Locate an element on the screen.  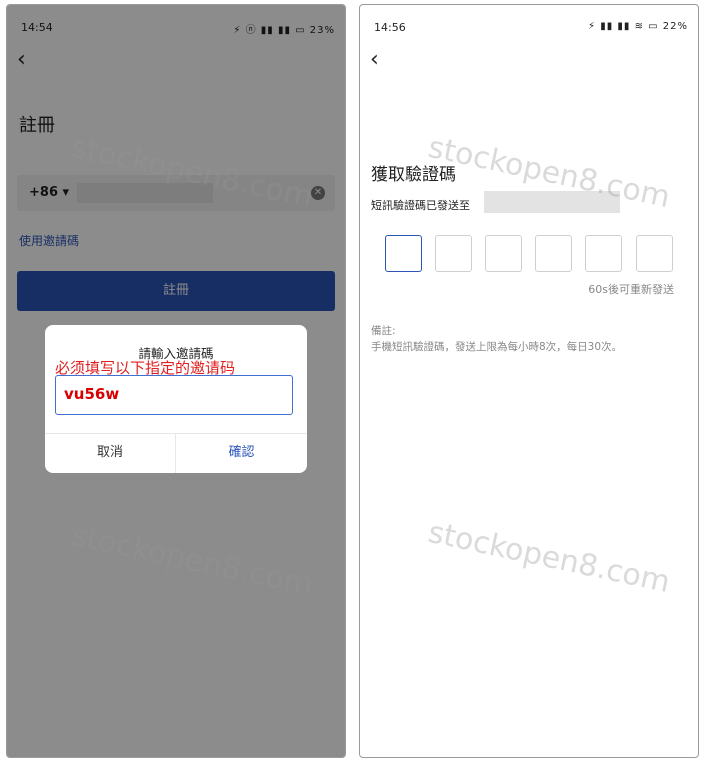
invite-code-dialog: 請輸入邀請碼 必须填写以下指定的邀请码 vu56w 取消 確認 is located at coordinates (176, 399).